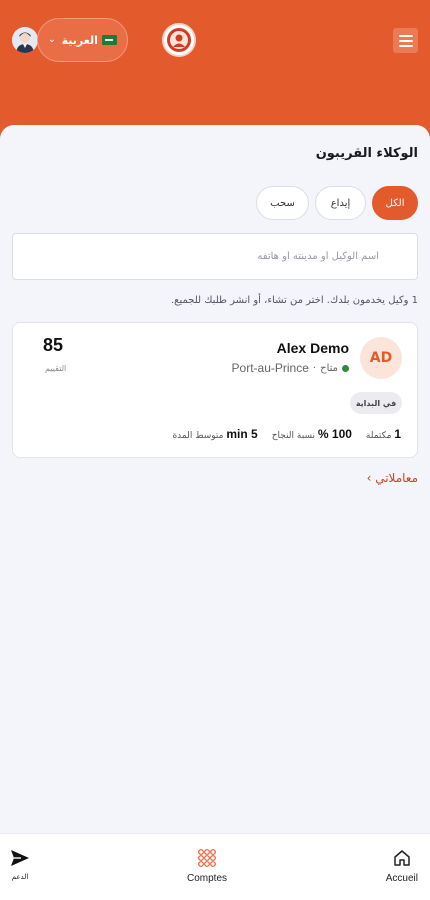 The height and width of the screenshot is (900, 430). Describe the element at coordinates (270, 368) in the screenshot. I see `agent-city: Port-au-Prince` at that location.